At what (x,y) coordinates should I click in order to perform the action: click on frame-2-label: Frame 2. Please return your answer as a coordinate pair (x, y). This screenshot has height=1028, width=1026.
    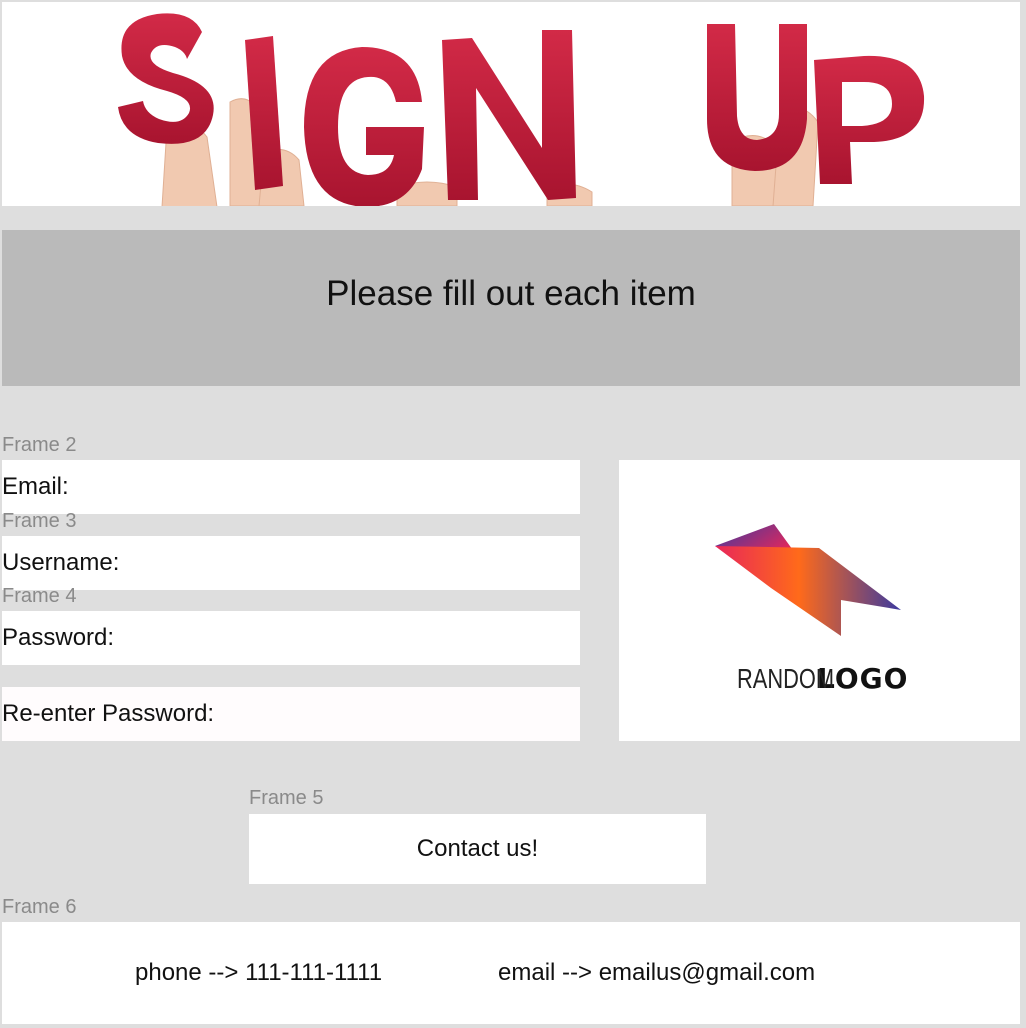
    Looking at the image, I should click on (39, 445).